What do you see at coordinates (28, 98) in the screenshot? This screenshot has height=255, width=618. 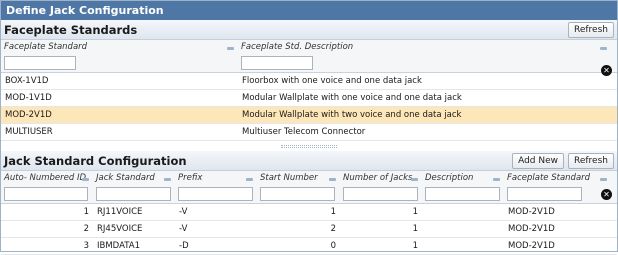 I see `faceplate-standard-cell: MOD-1V1D` at bounding box center [28, 98].